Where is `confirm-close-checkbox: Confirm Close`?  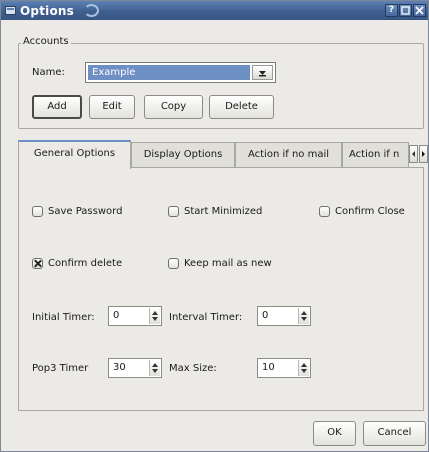
confirm-close-checkbox: Confirm Close is located at coordinates (362, 211).